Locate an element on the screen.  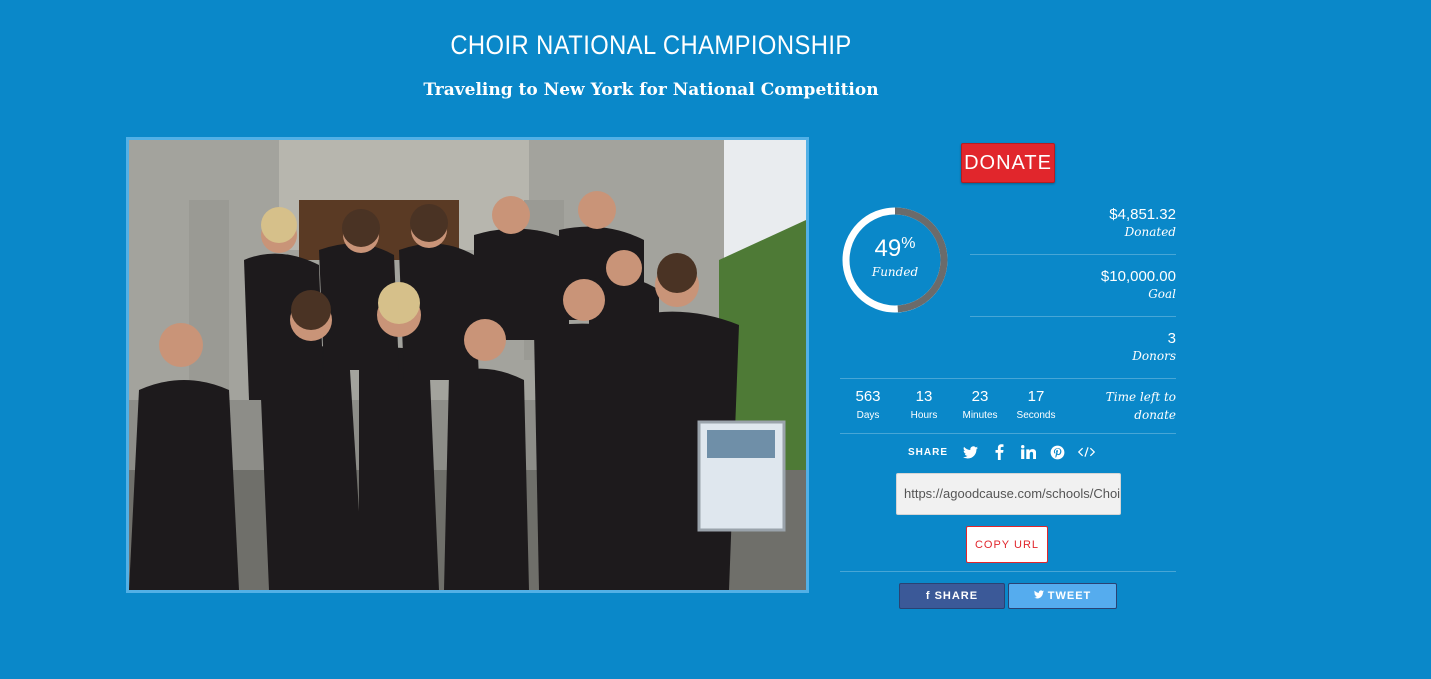
funded-label: Funded is located at coordinates (895, 272).